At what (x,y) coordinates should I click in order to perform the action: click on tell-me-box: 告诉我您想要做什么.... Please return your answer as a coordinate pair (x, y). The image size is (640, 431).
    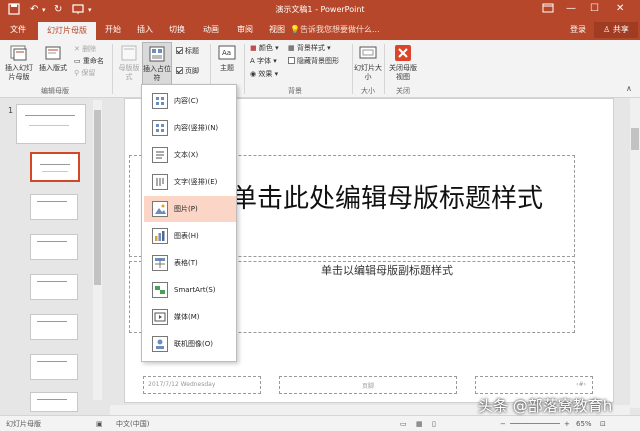
    Looking at the image, I should click on (340, 30).